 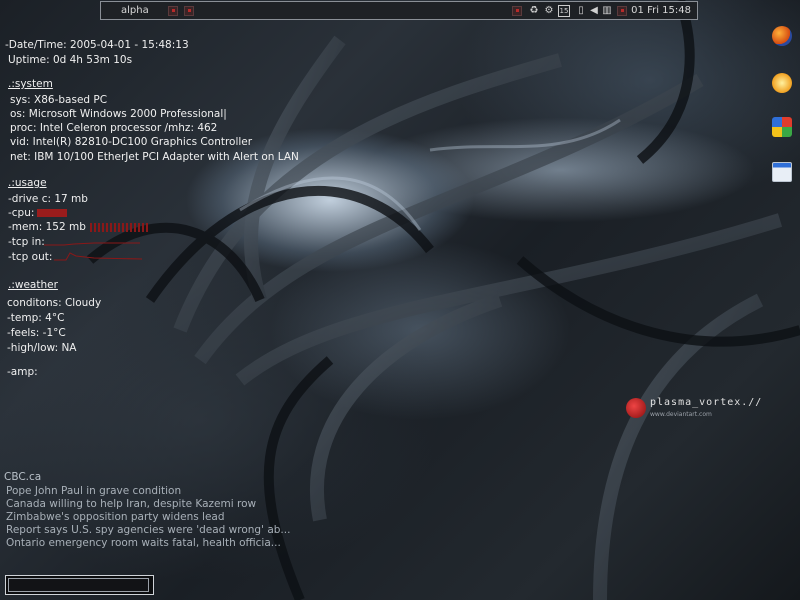 I want to click on mem-row: -mem: 152 mb, so click(x=79, y=227).